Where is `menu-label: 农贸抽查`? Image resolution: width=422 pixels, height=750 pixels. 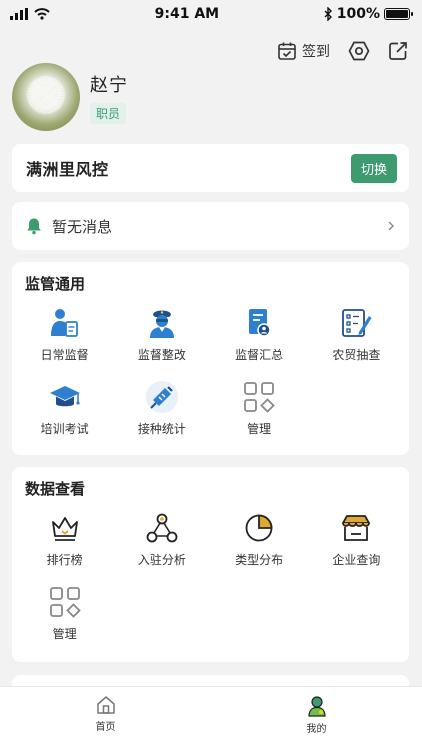
menu-label: 农贸抽查 is located at coordinates (356, 355).